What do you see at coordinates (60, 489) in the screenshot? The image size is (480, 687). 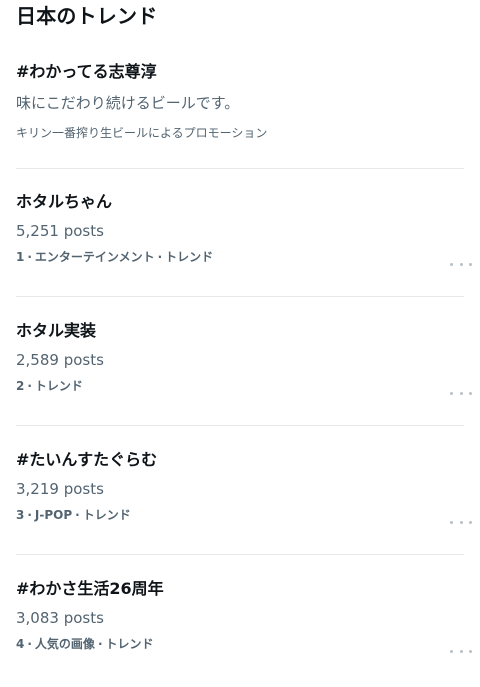 I see `trend-post-count: 3,219 posts` at bounding box center [60, 489].